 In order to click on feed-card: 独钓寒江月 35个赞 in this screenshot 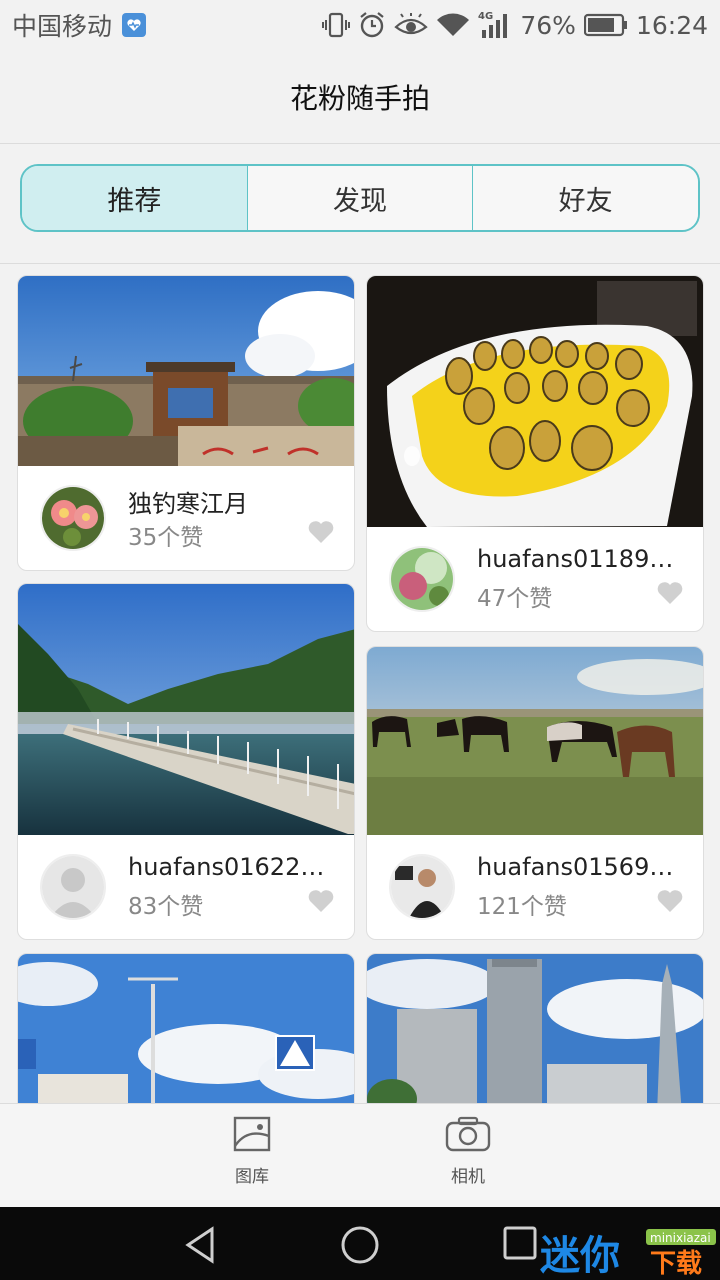, I will do `click(186, 423)`.